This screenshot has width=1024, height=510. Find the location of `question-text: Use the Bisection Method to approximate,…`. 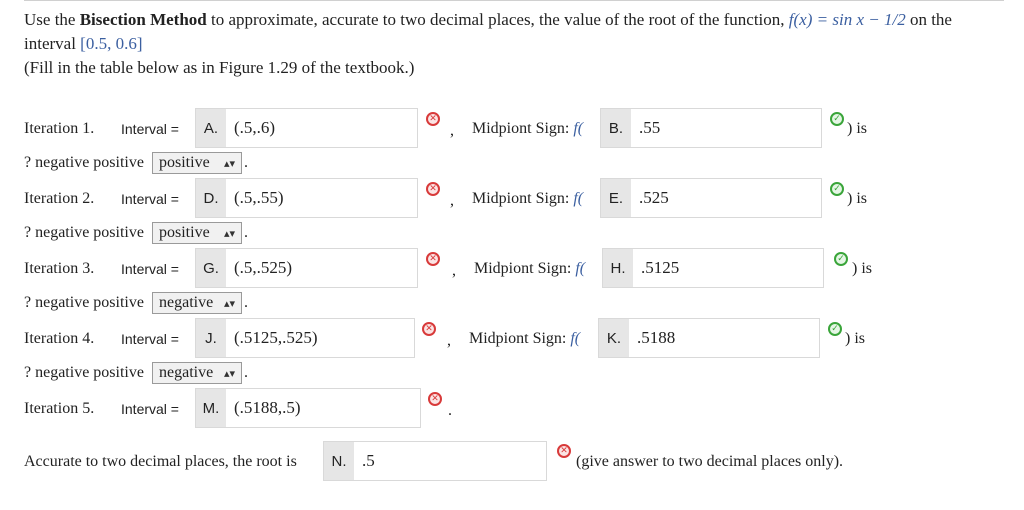

question-text: Use the Bisection Method to approximate,… is located at coordinates (488, 43).